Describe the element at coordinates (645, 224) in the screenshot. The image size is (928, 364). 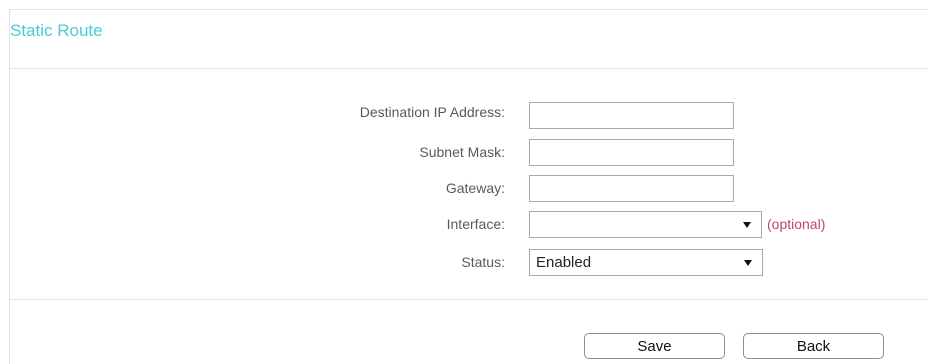
I see `interface-select` at that location.